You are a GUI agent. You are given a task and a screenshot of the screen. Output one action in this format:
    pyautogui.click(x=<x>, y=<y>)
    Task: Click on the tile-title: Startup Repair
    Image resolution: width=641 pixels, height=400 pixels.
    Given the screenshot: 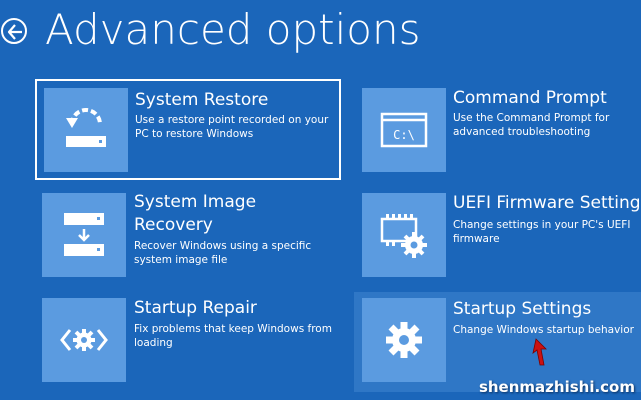 What is the action you would take?
    pyautogui.click(x=195, y=308)
    